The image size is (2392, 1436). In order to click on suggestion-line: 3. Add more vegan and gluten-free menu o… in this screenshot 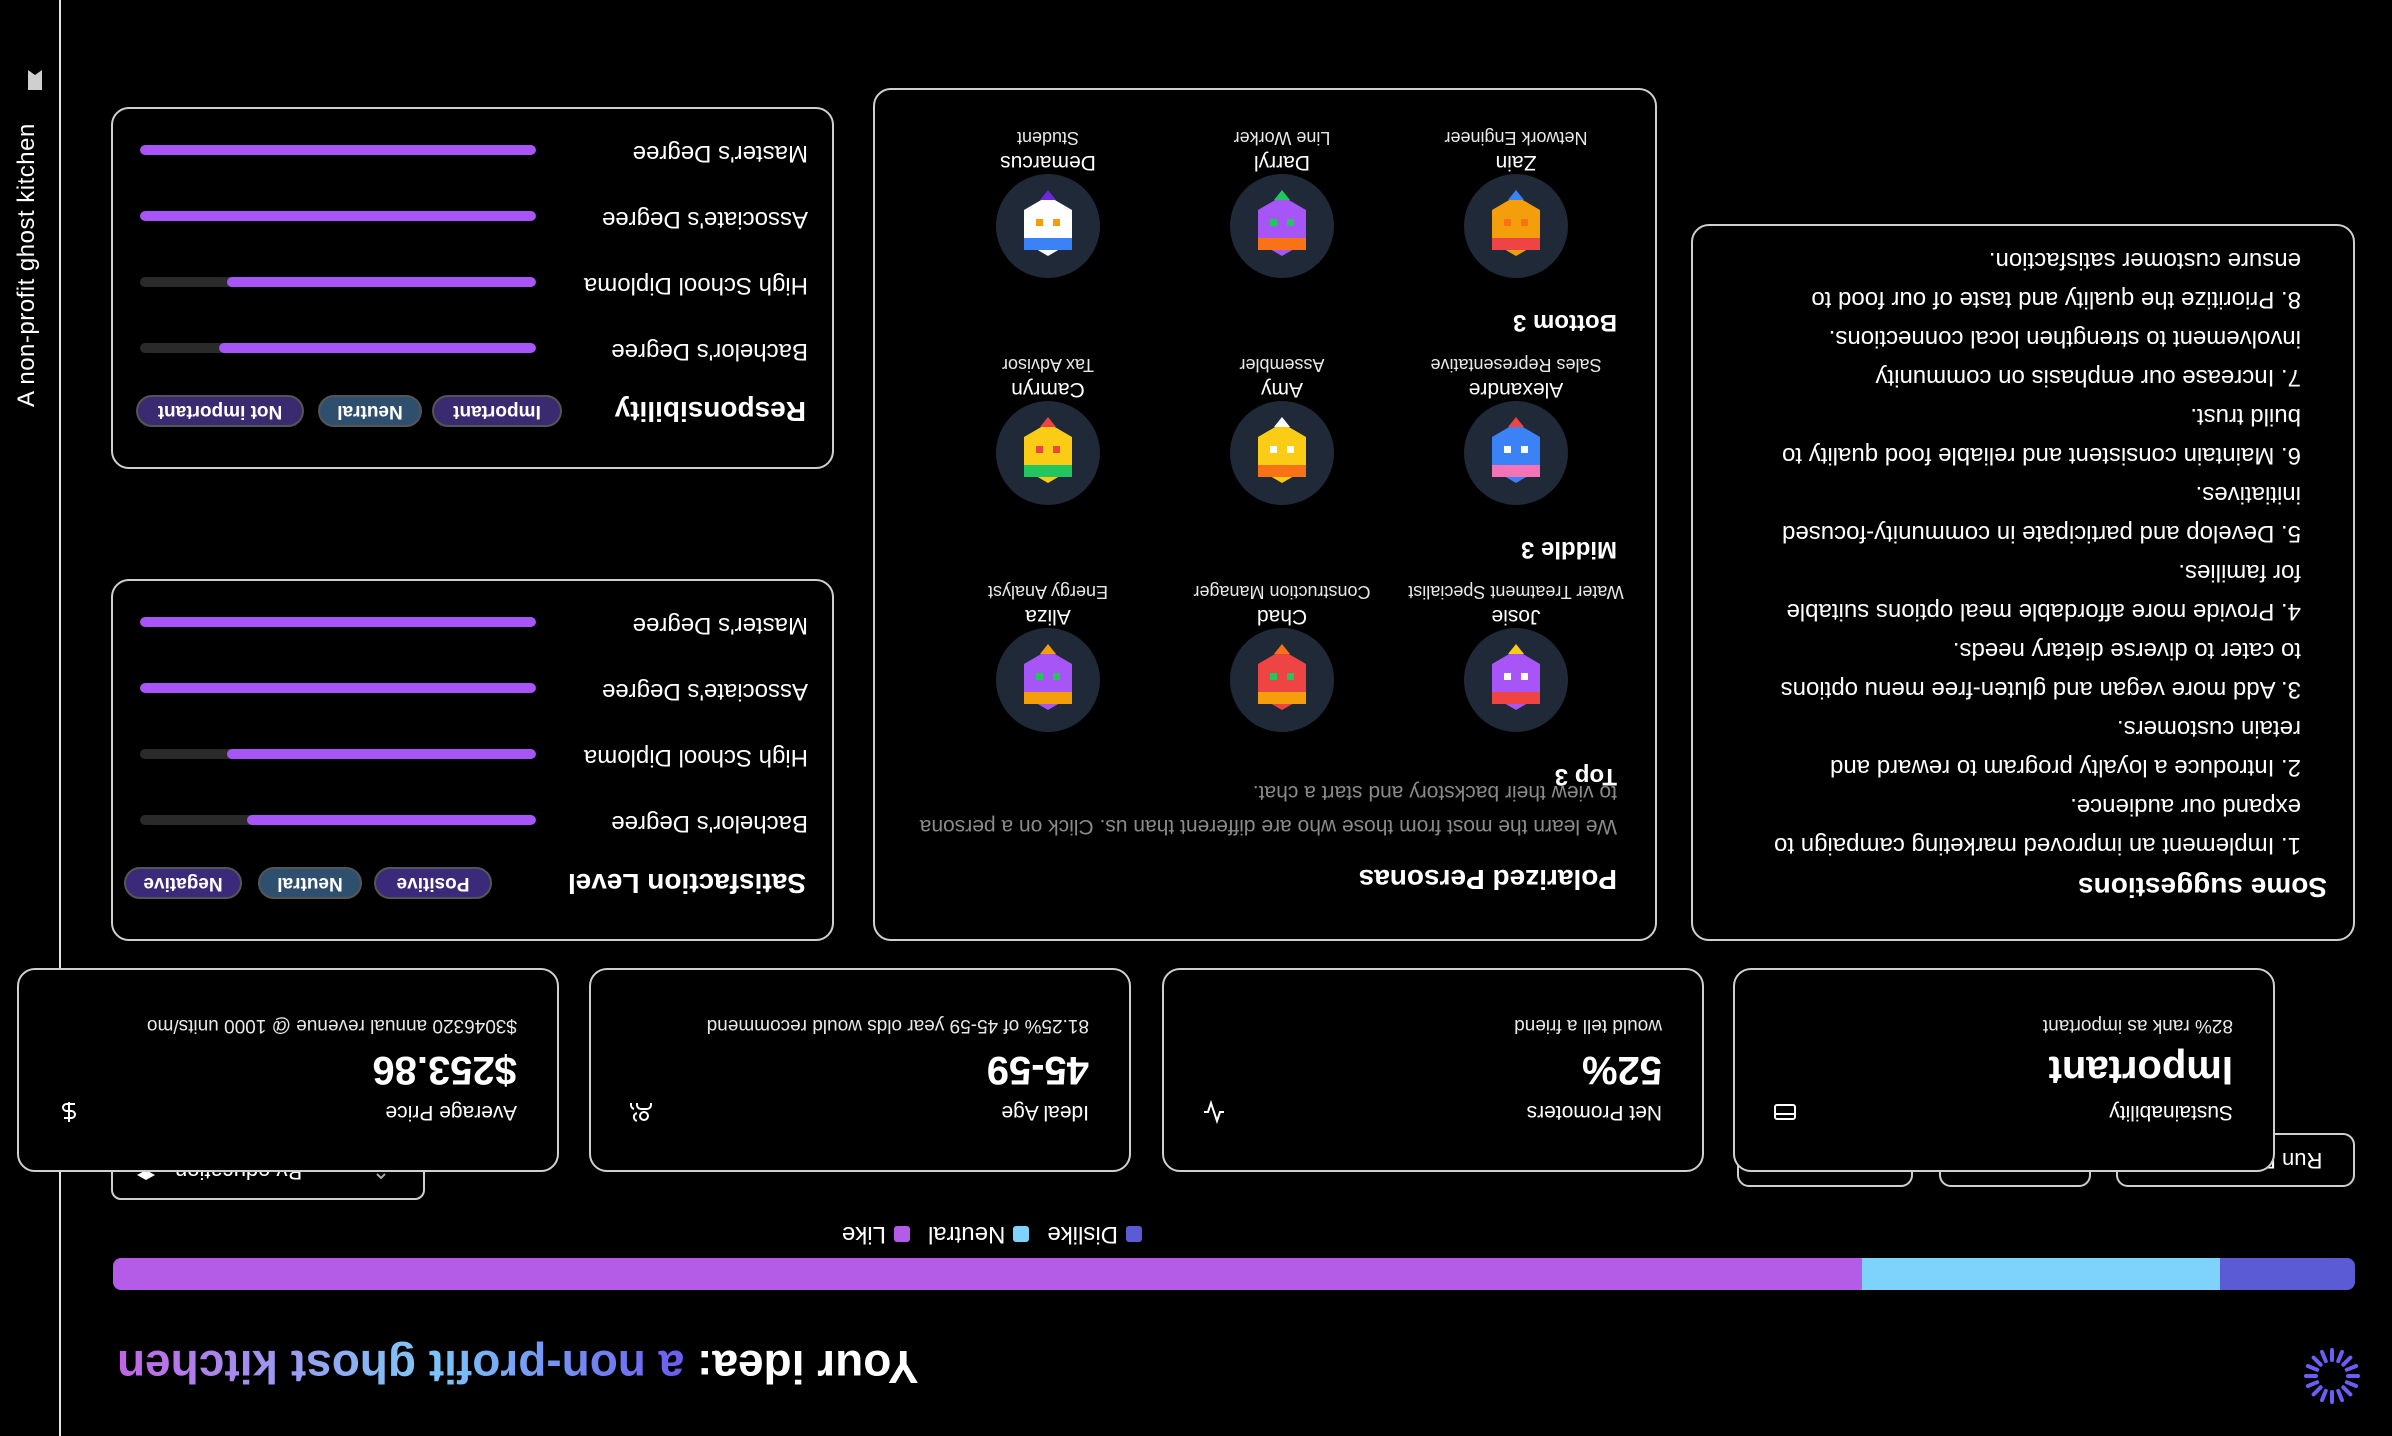, I will do `click(2040, 689)`.